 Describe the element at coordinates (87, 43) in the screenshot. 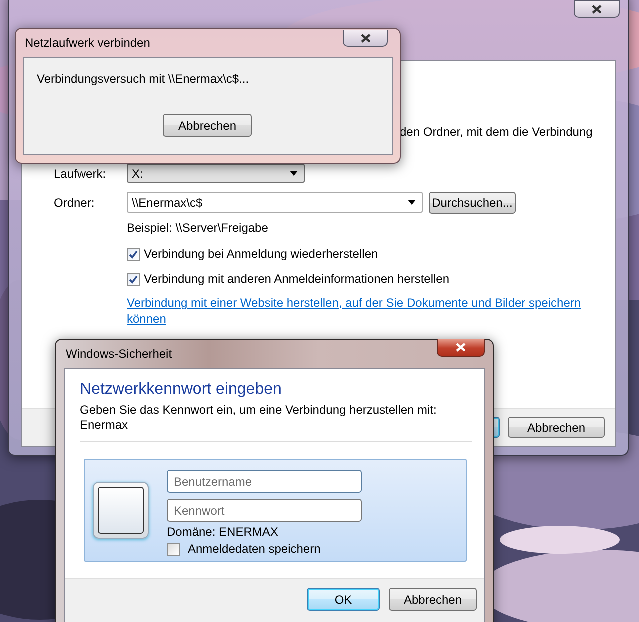

I see `window-title: Netzlaufwerk verbinden` at that location.